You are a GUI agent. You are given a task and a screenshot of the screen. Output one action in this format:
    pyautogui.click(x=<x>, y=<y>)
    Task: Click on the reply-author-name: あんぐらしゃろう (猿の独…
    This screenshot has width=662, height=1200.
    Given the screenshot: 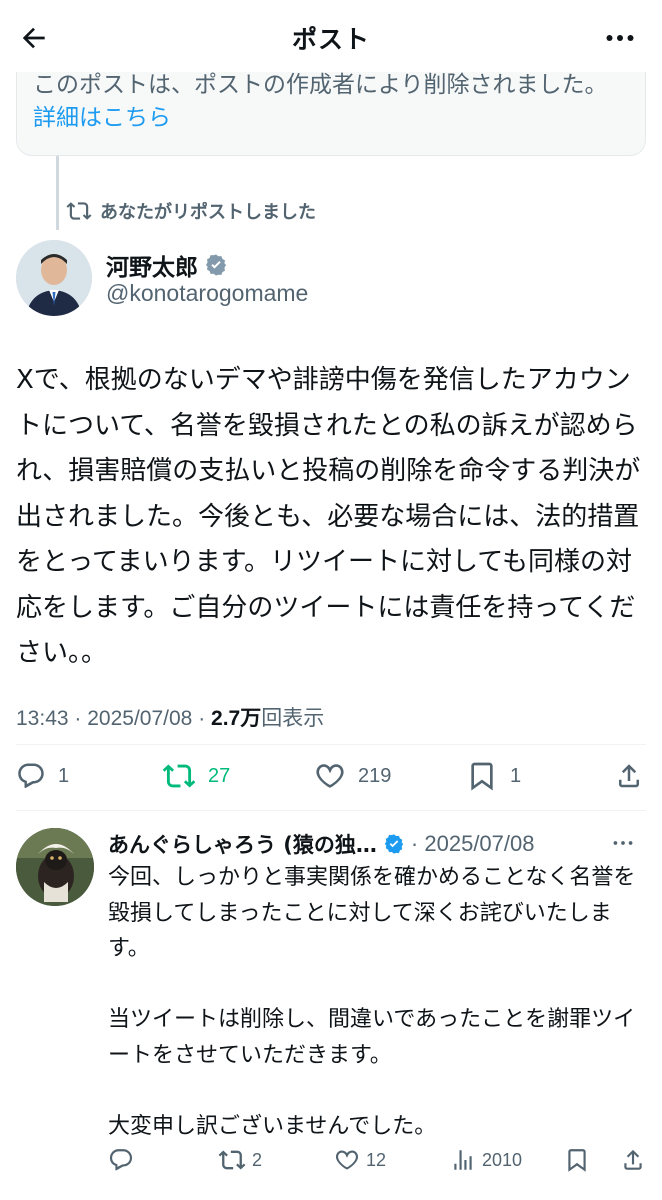 What is the action you would take?
    pyautogui.click(x=242, y=844)
    